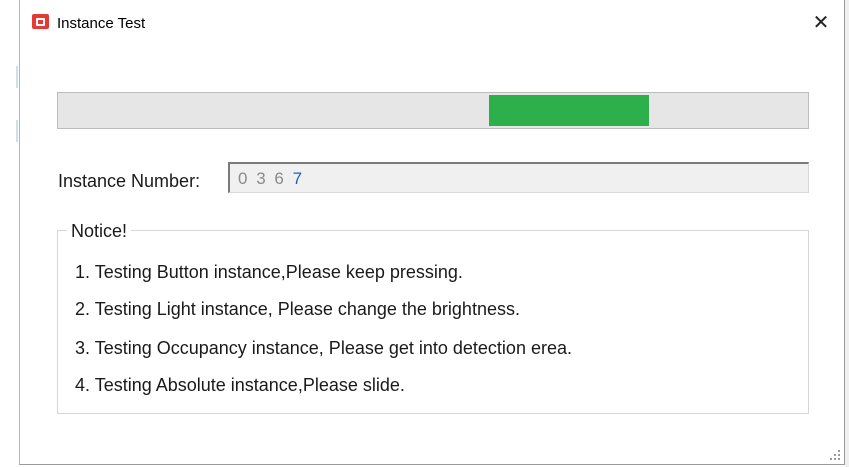  What do you see at coordinates (129, 181) in the screenshot?
I see `instance-number-label: Instance Number:` at bounding box center [129, 181].